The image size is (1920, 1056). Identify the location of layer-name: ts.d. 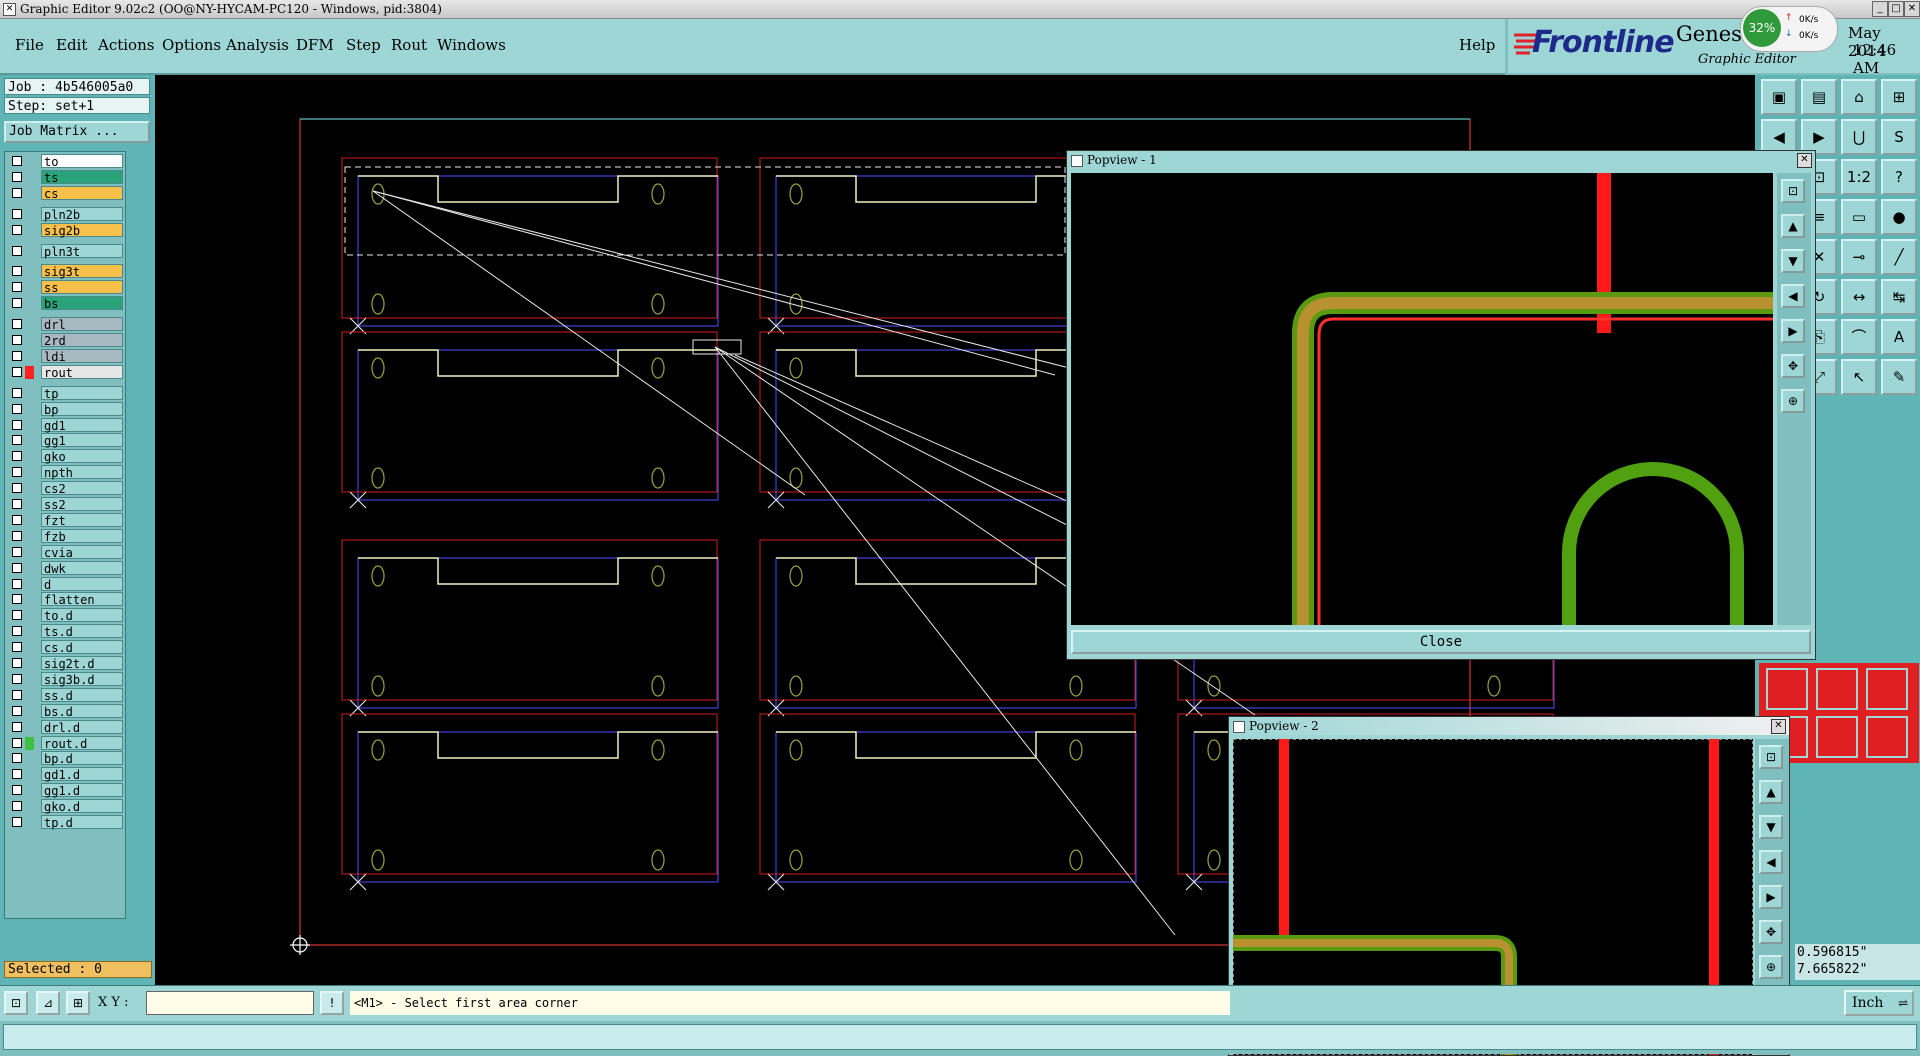
(82, 631).